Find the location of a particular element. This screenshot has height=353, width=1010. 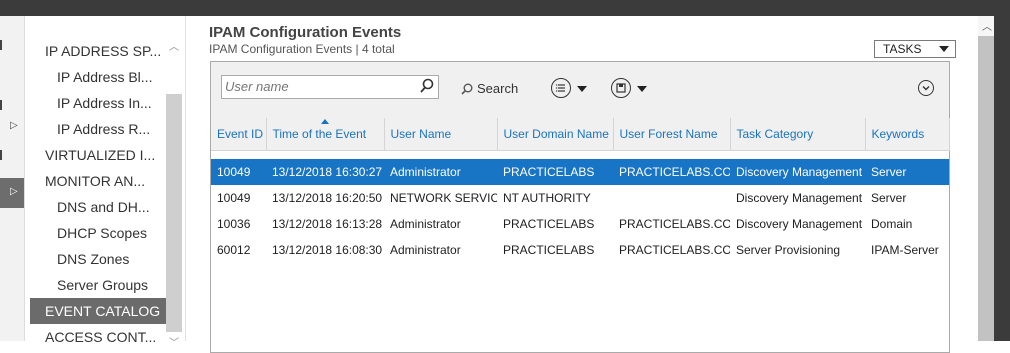

console-tree-edge: ▷ ▷ is located at coordinates (12, 178).